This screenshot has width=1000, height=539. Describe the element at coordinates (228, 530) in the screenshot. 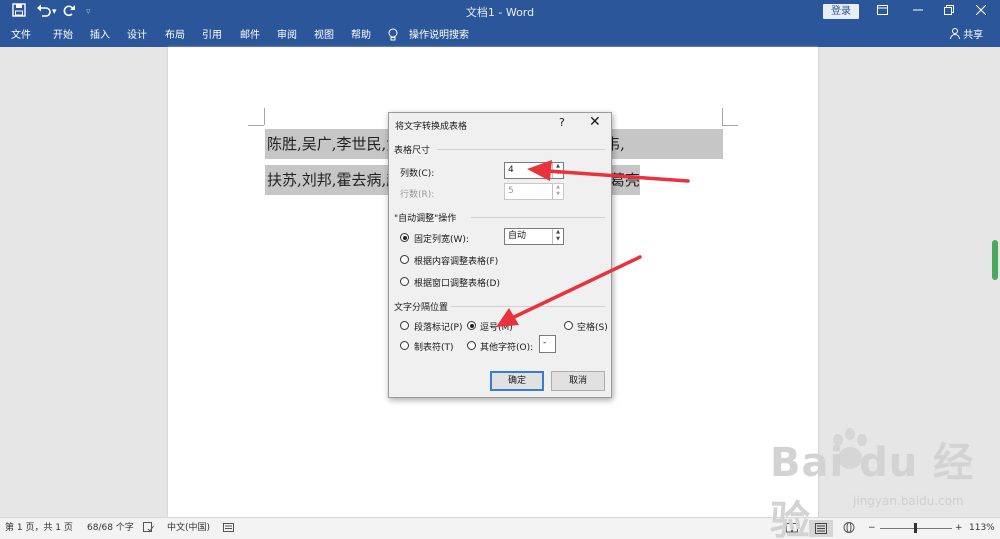

I see `macro-record-icon` at that location.